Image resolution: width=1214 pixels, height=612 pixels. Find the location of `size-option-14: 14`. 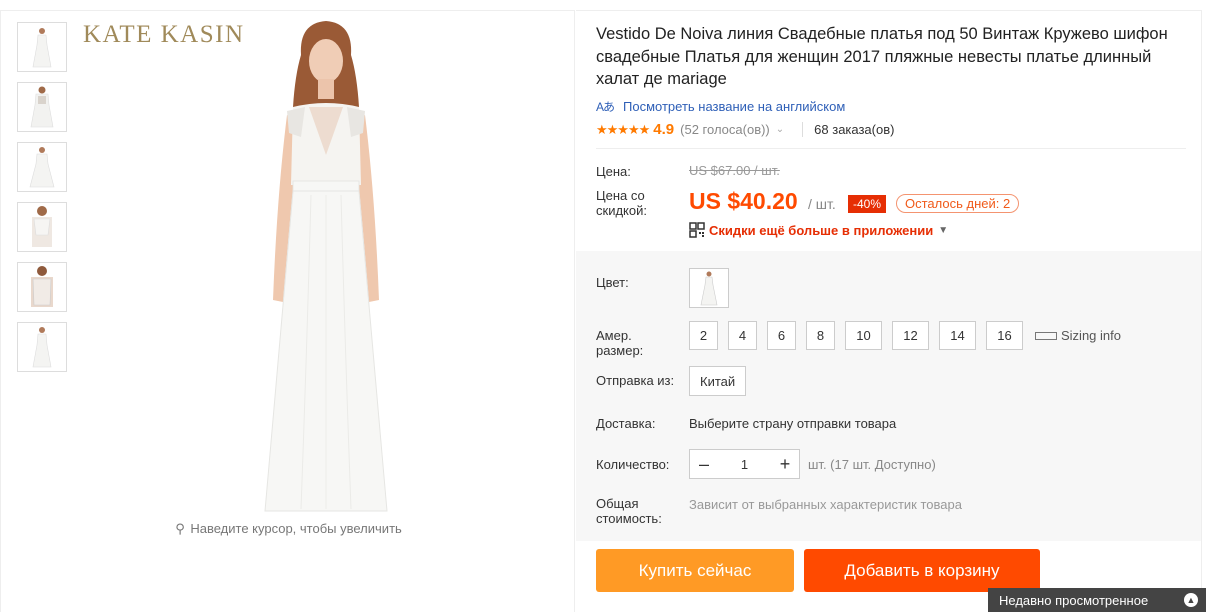

size-option-14: 14 is located at coordinates (957, 335).